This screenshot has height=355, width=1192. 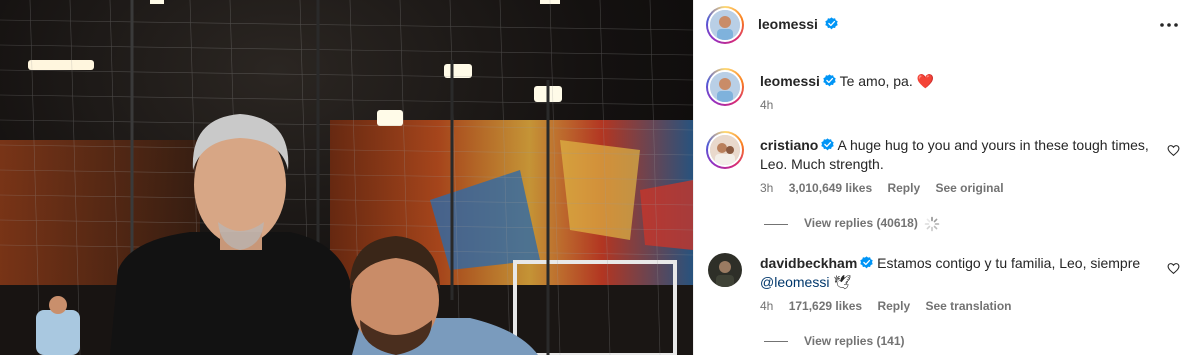 I want to click on cristiano-view-replies: View replies (40618), so click(x=852, y=224).